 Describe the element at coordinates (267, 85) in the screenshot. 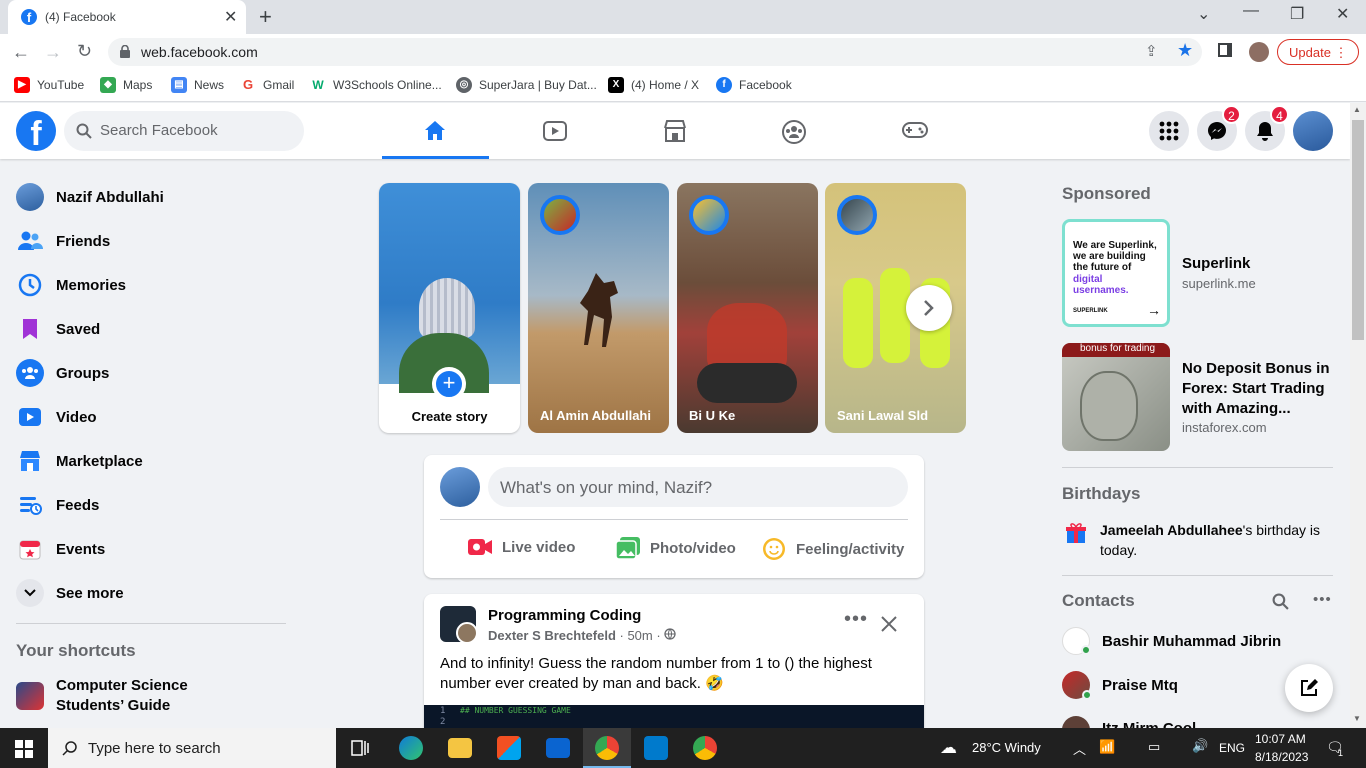

I see `bookmark-gmail: G Gmail` at that location.